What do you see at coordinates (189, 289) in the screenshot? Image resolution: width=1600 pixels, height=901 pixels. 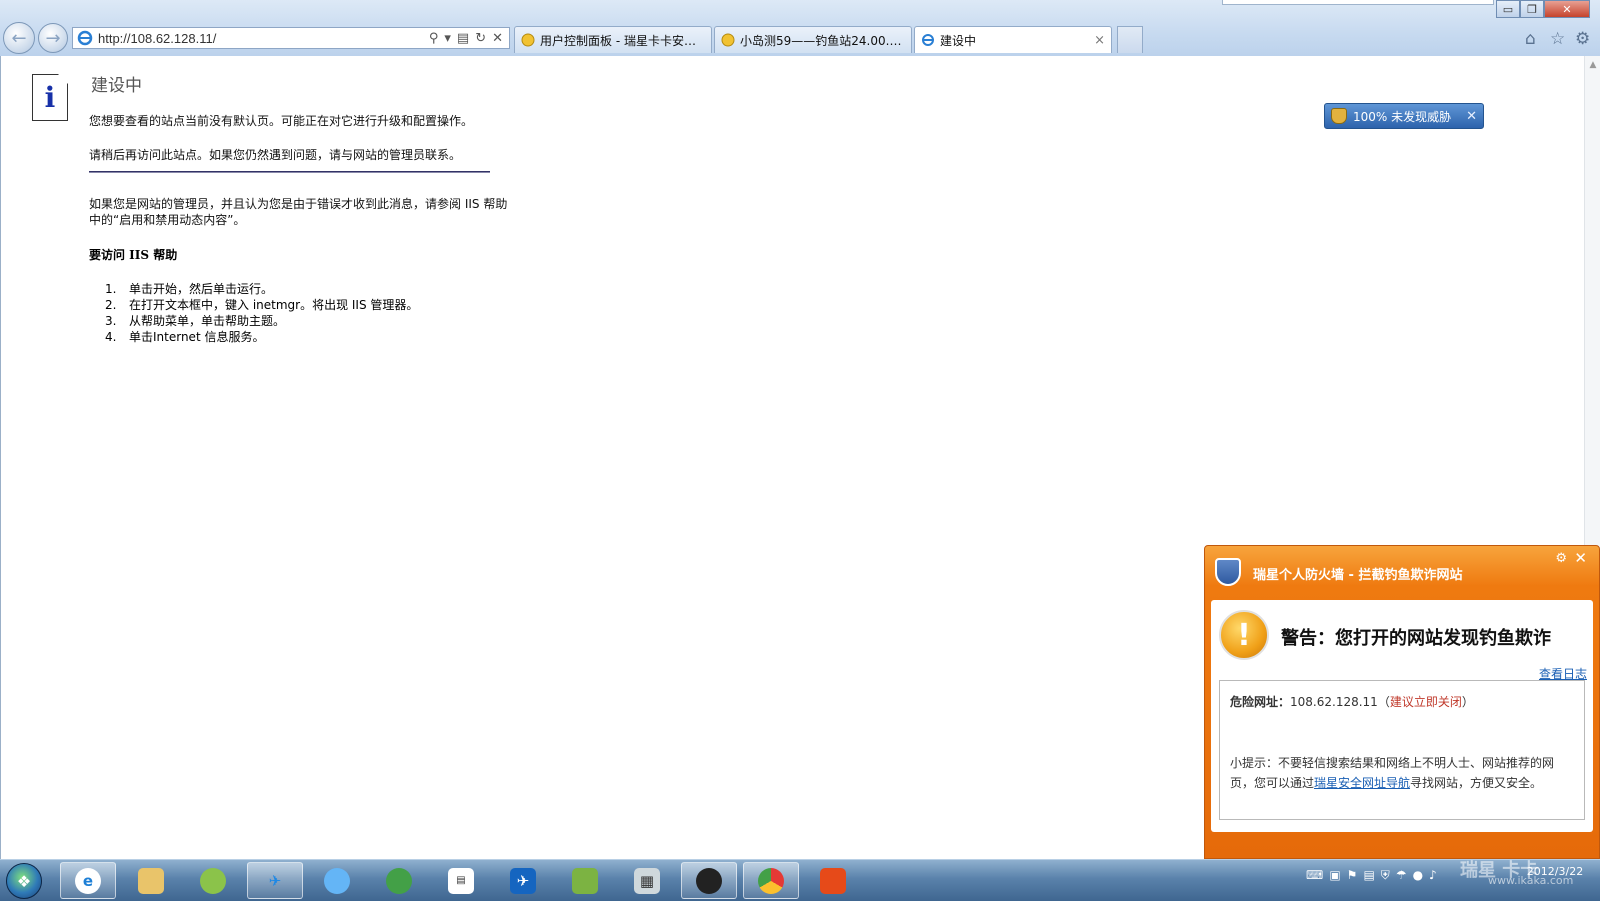 I see `list-item: 1. 单击开始，然后单击运行。` at bounding box center [189, 289].